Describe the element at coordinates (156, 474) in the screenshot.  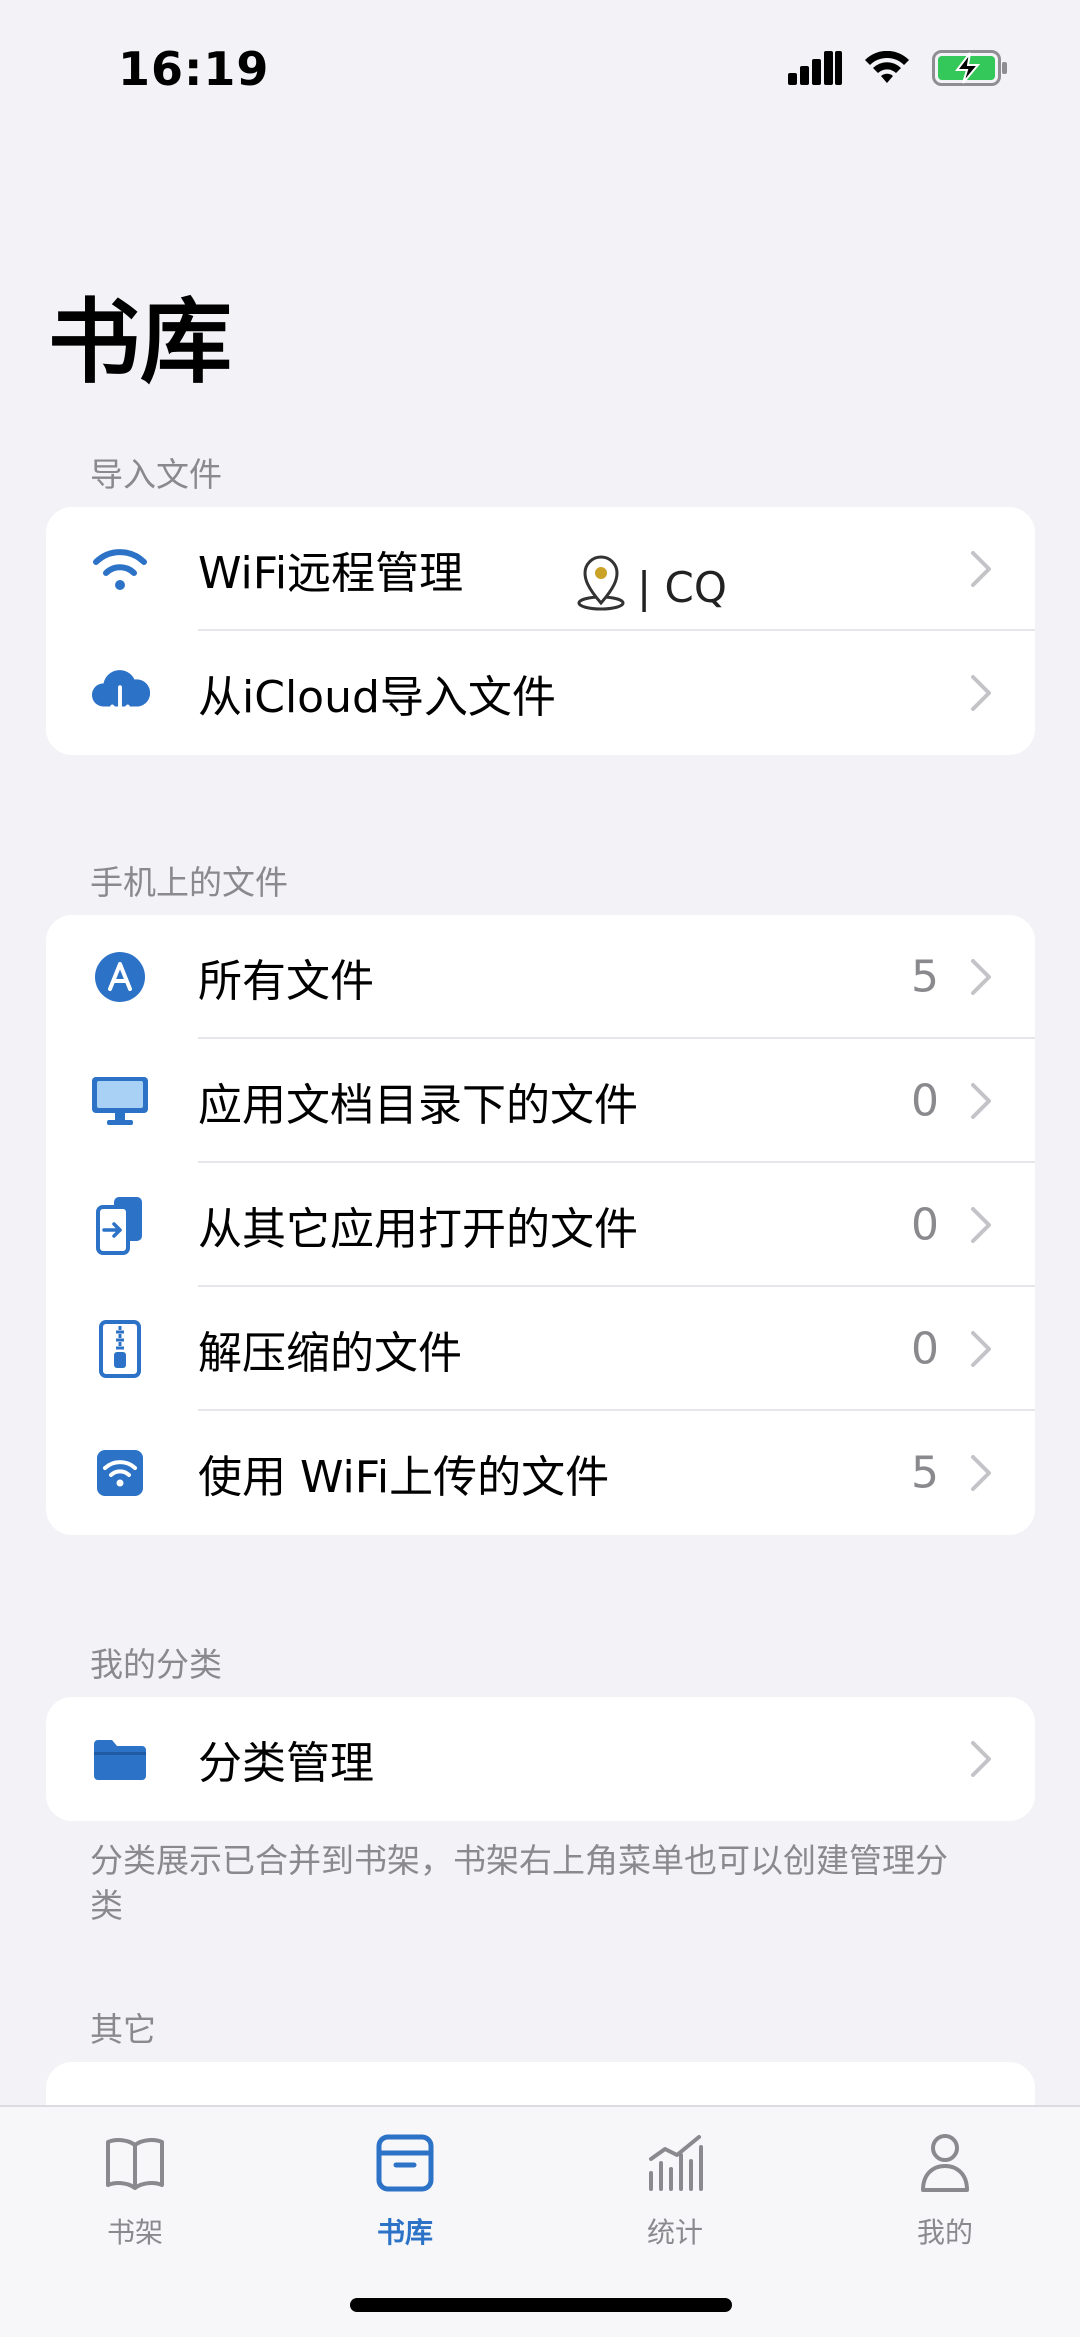
I see `section-header-import: 导入文件` at that location.